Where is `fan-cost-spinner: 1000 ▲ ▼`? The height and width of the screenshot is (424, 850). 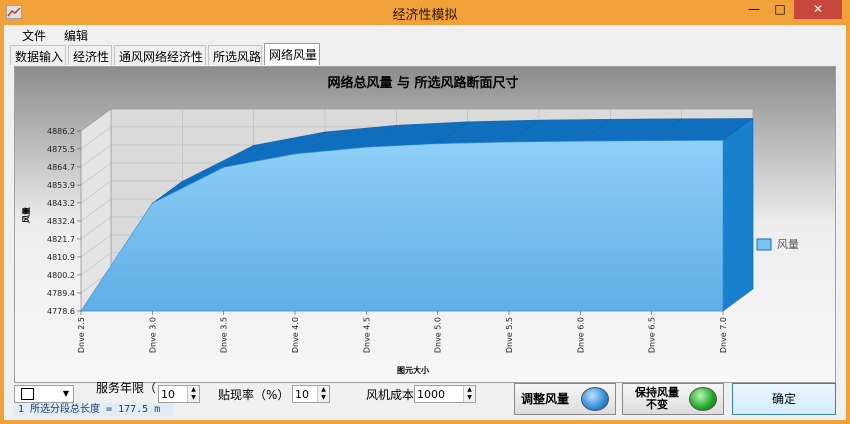 fan-cost-spinner: 1000 ▲ ▼ is located at coordinates (445, 394).